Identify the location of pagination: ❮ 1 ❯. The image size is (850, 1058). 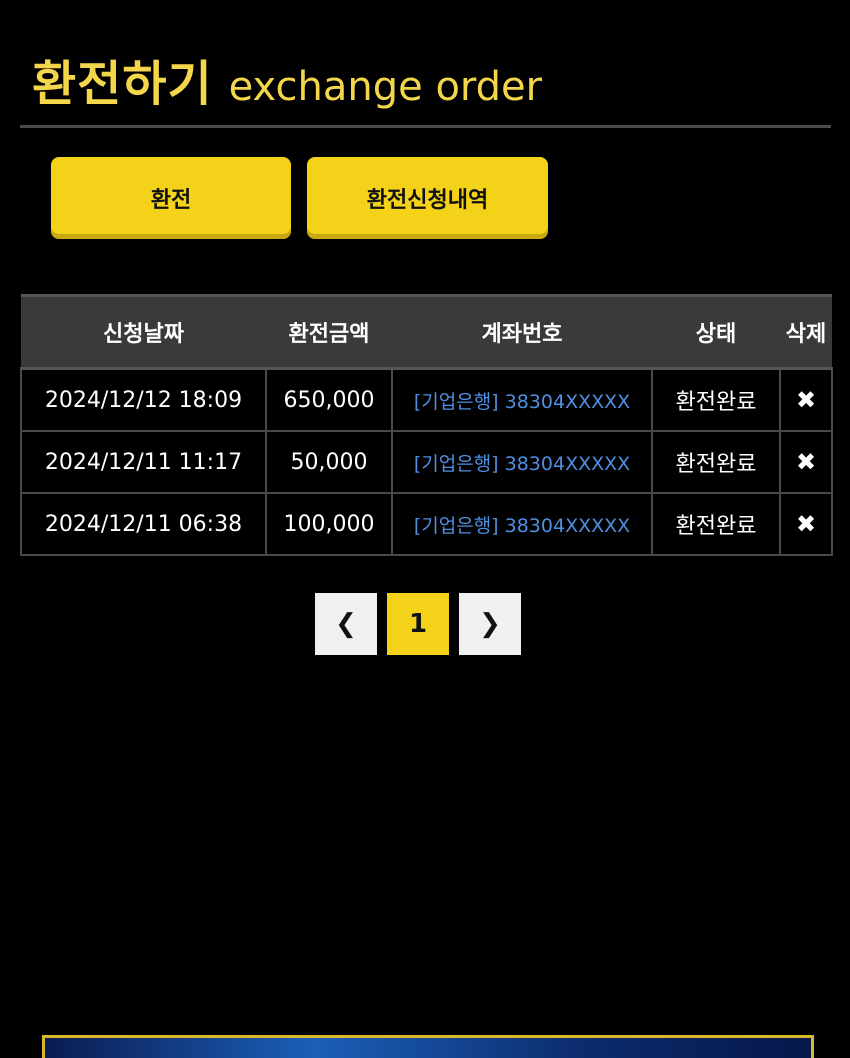
(418, 624).